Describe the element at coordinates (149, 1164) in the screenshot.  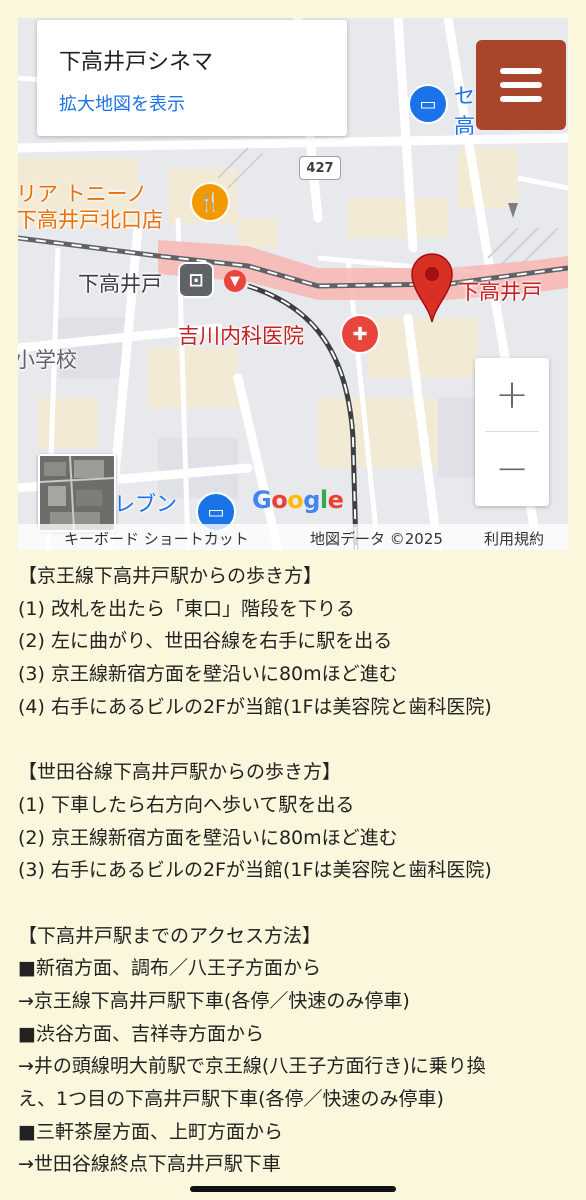
I see `access-line: →世田谷線終点下高井戸駅下車` at that location.